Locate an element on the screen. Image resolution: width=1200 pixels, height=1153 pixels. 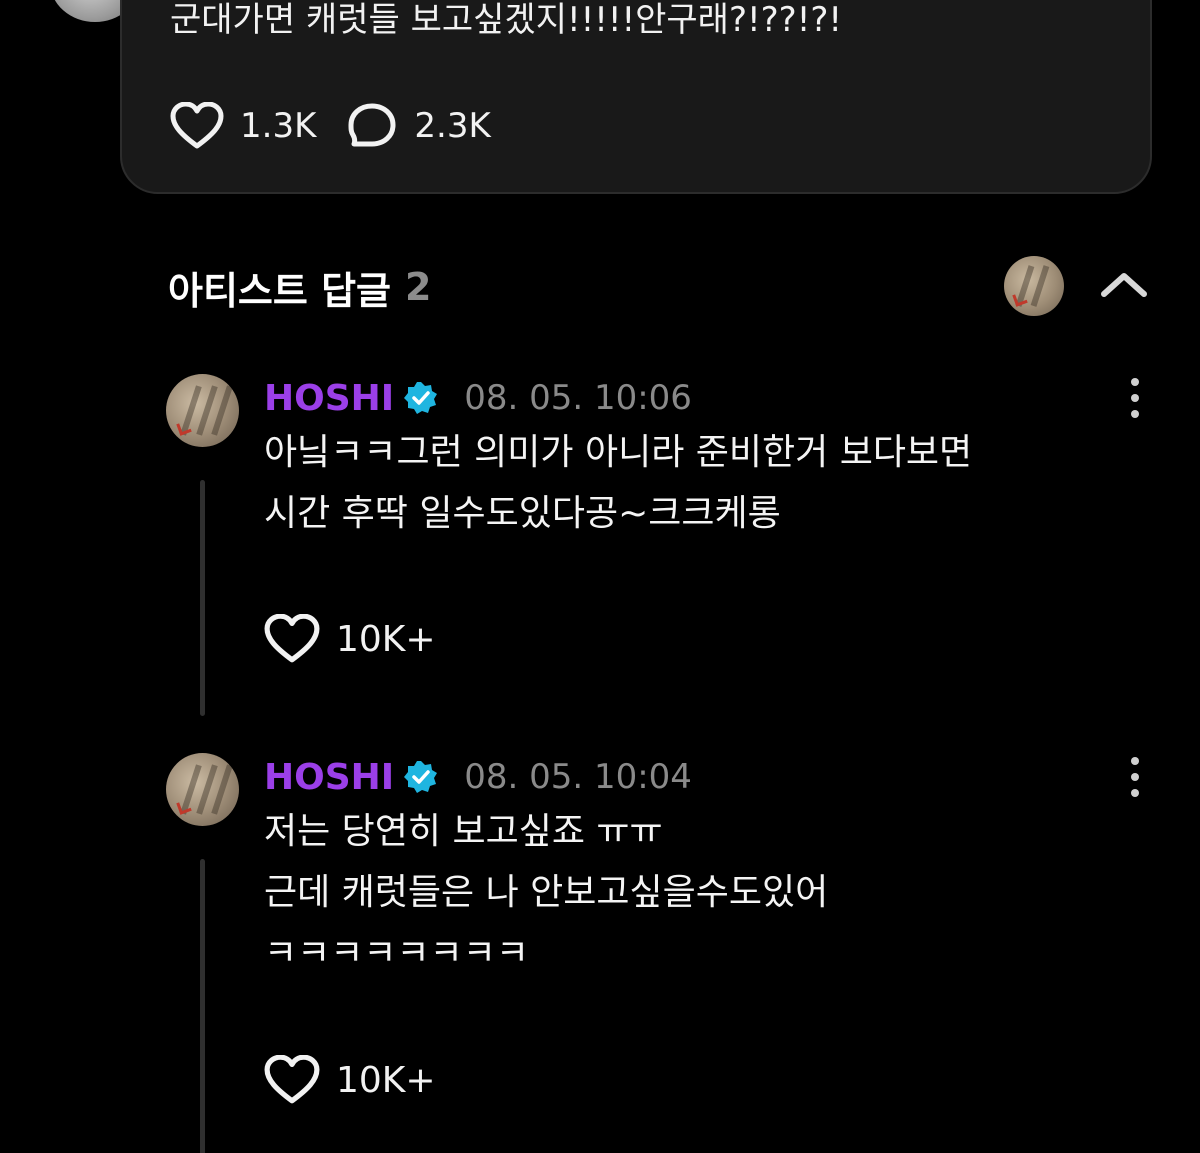
reply-header: HOSHI 08. 05. 10:04 is located at coordinates (478, 777).